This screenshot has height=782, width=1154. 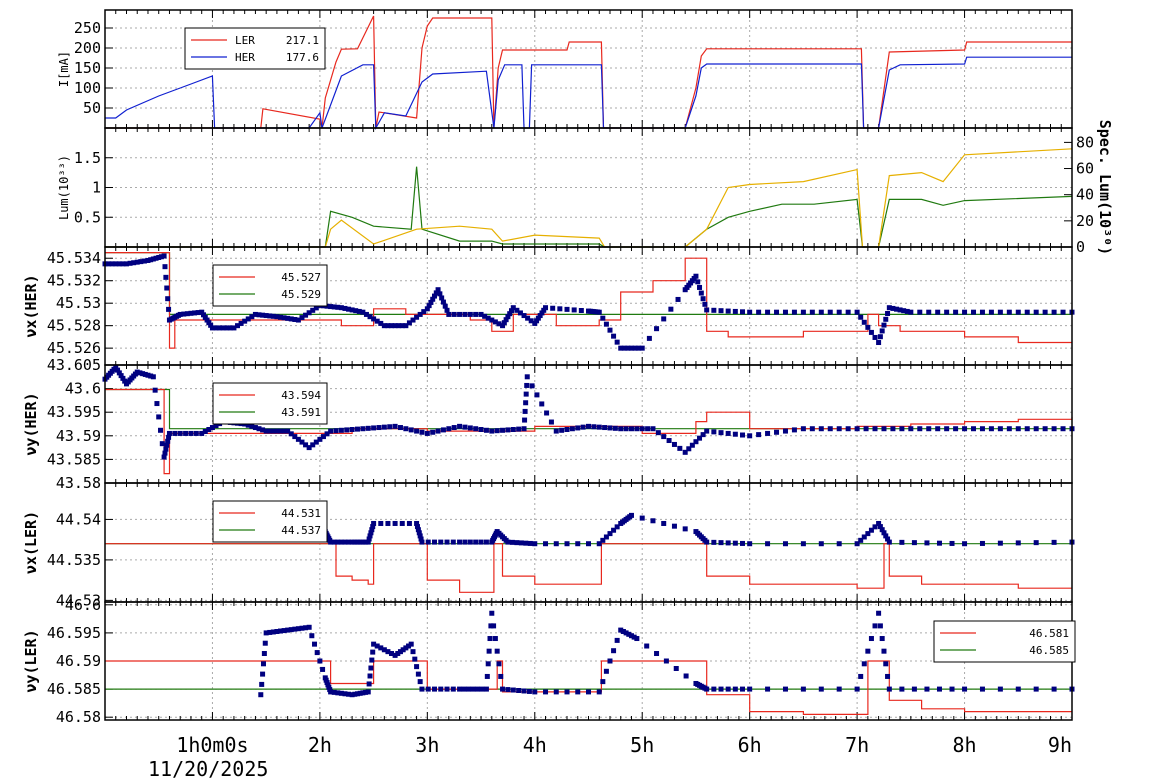 I want to click on legend-value: 177.6, so click(x=302, y=57).